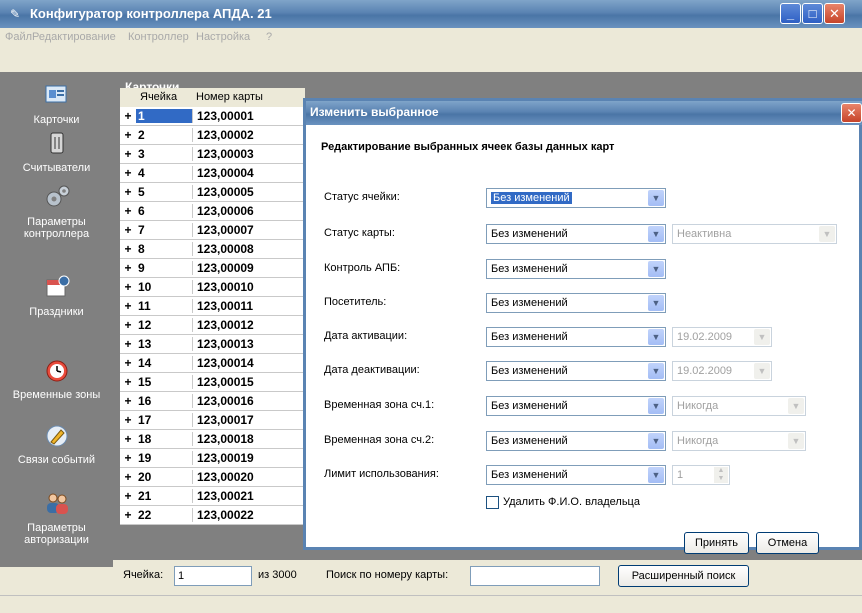  What do you see at coordinates (56, 212) in the screenshot?
I see `sidebar-item-controller-params: Параметры контроллера` at bounding box center [56, 212].